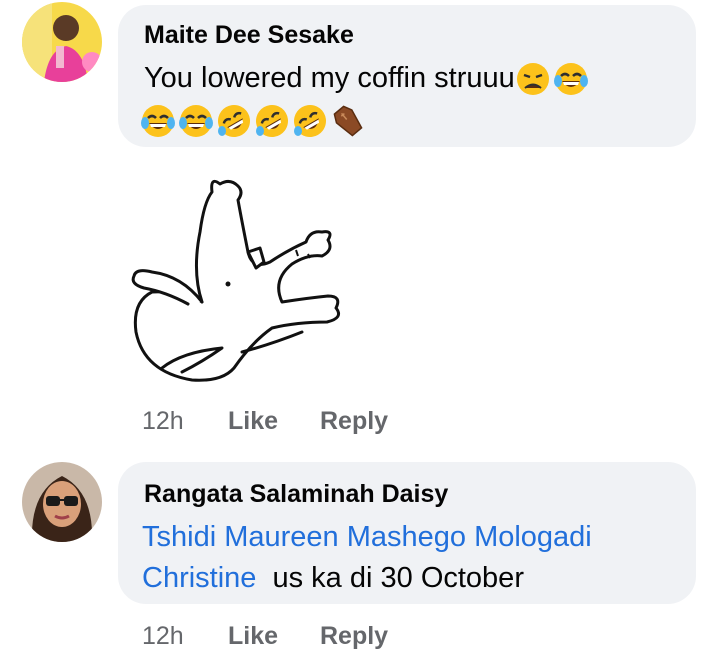 This screenshot has width=720, height=651. What do you see at coordinates (237, 282) in the screenshot?
I see `dancing-white-bird-sticker` at bounding box center [237, 282].